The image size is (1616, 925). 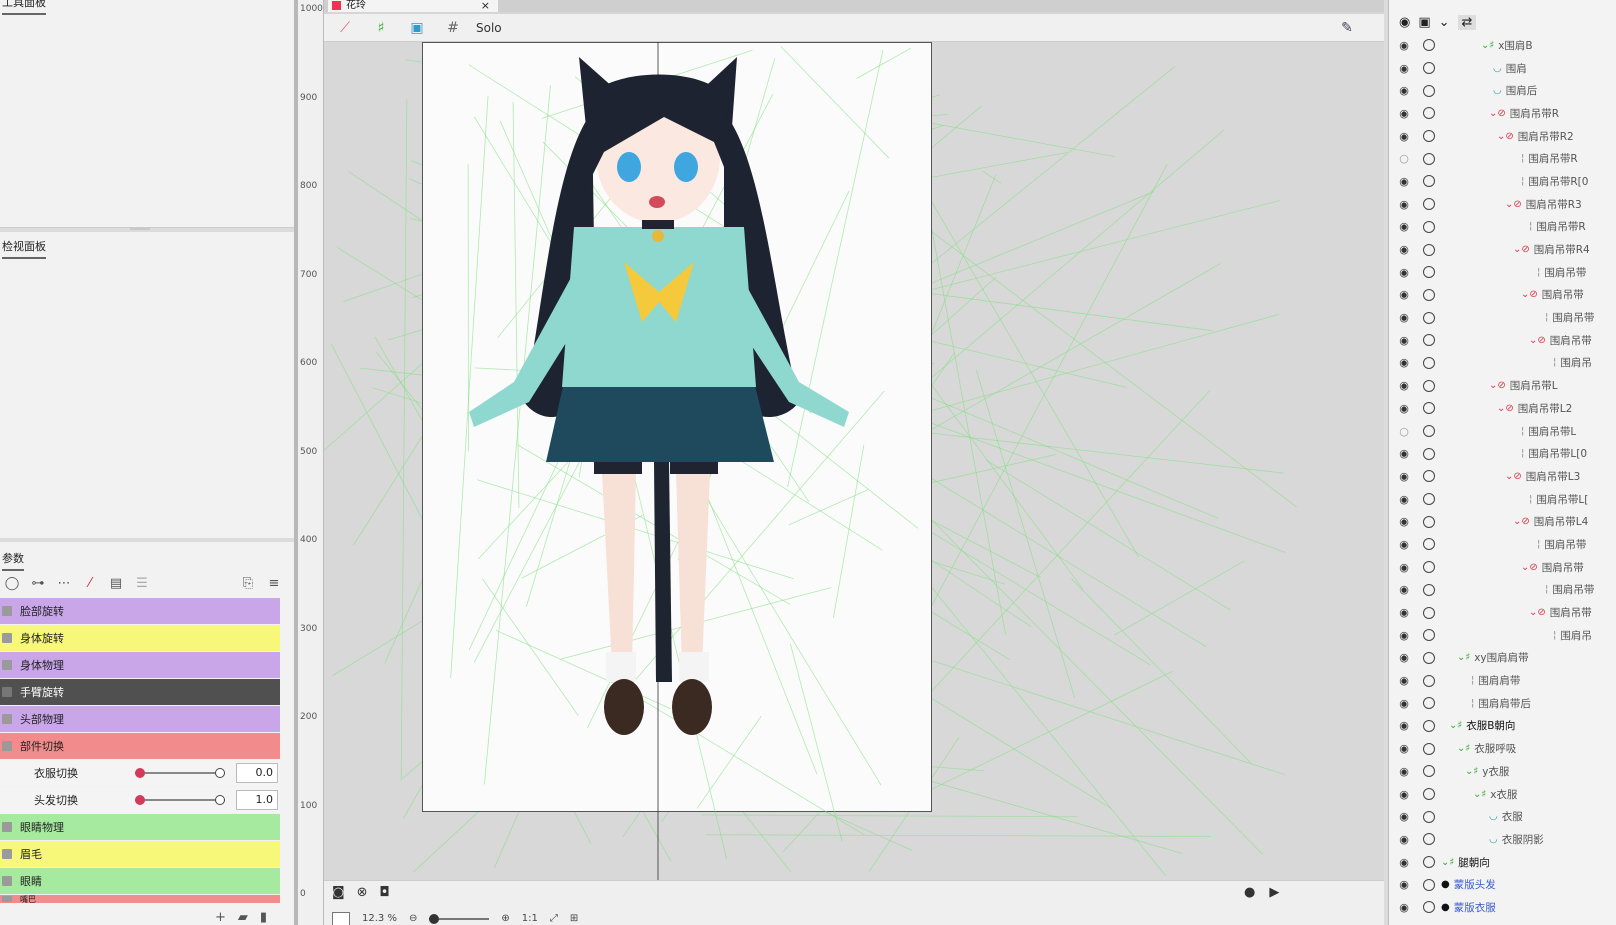 I want to click on inspector-title: 检视面板, so click(x=24, y=247).